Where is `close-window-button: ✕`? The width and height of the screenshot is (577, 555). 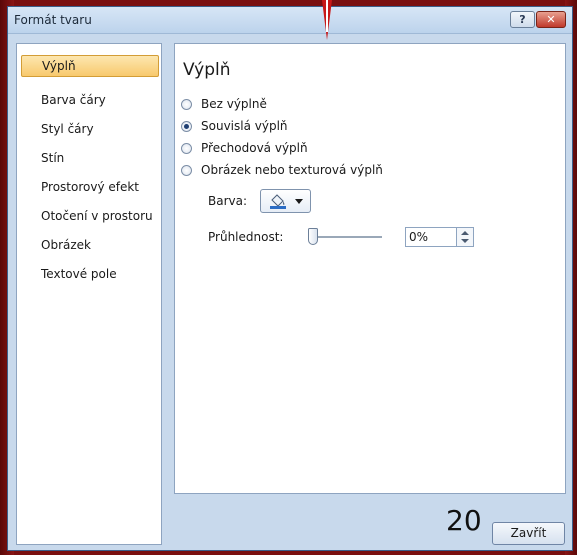
close-window-button: ✕ is located at coordinates (551, 19).